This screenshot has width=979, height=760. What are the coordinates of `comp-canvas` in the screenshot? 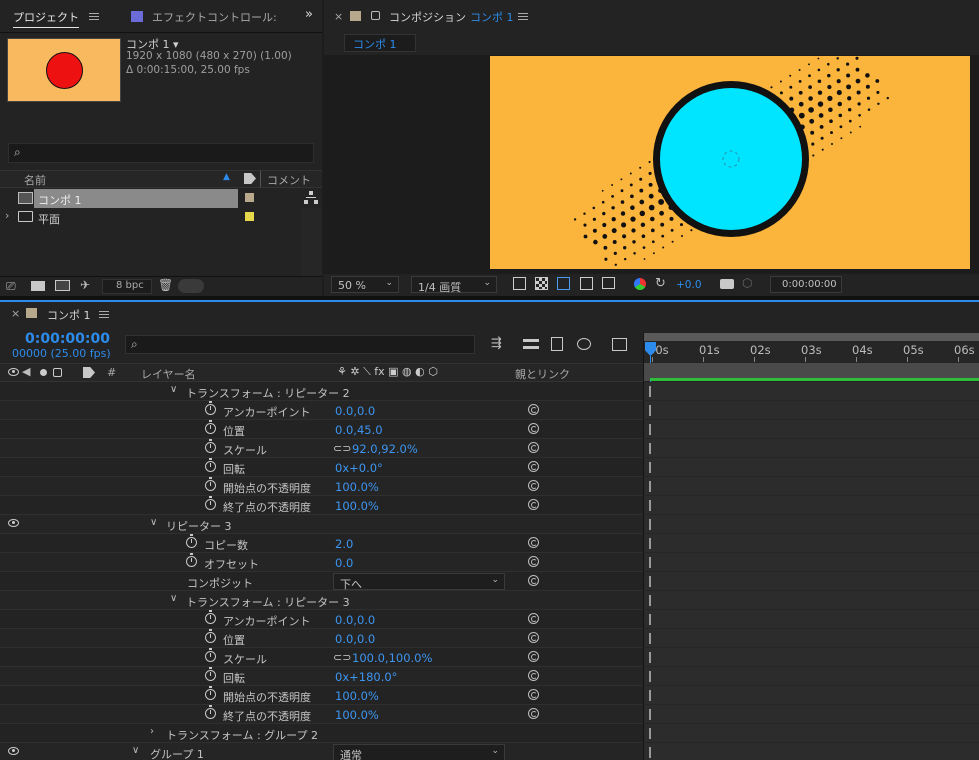 It's located at (730, 162).